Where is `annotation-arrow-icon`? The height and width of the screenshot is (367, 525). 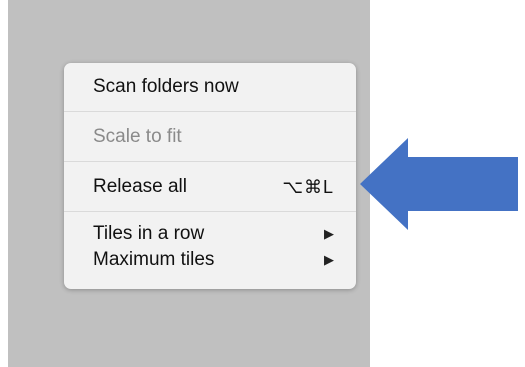
annotation-arrow-icon is located at coordinates (439, 184).